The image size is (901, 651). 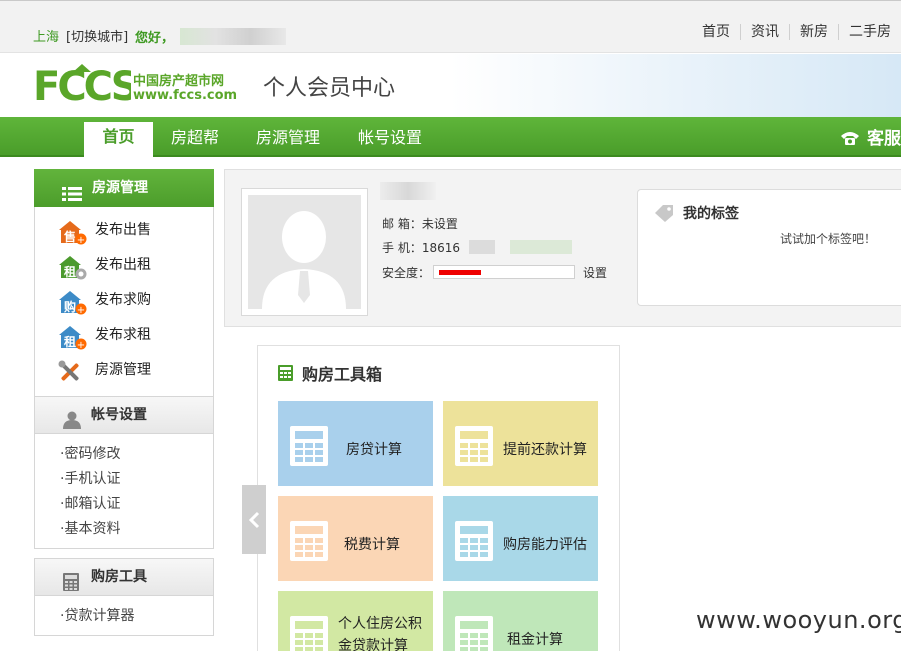 I want to click on site-logo: FCCS 中国房产超市网 www.fccs.com, so click(x=138, y=86).